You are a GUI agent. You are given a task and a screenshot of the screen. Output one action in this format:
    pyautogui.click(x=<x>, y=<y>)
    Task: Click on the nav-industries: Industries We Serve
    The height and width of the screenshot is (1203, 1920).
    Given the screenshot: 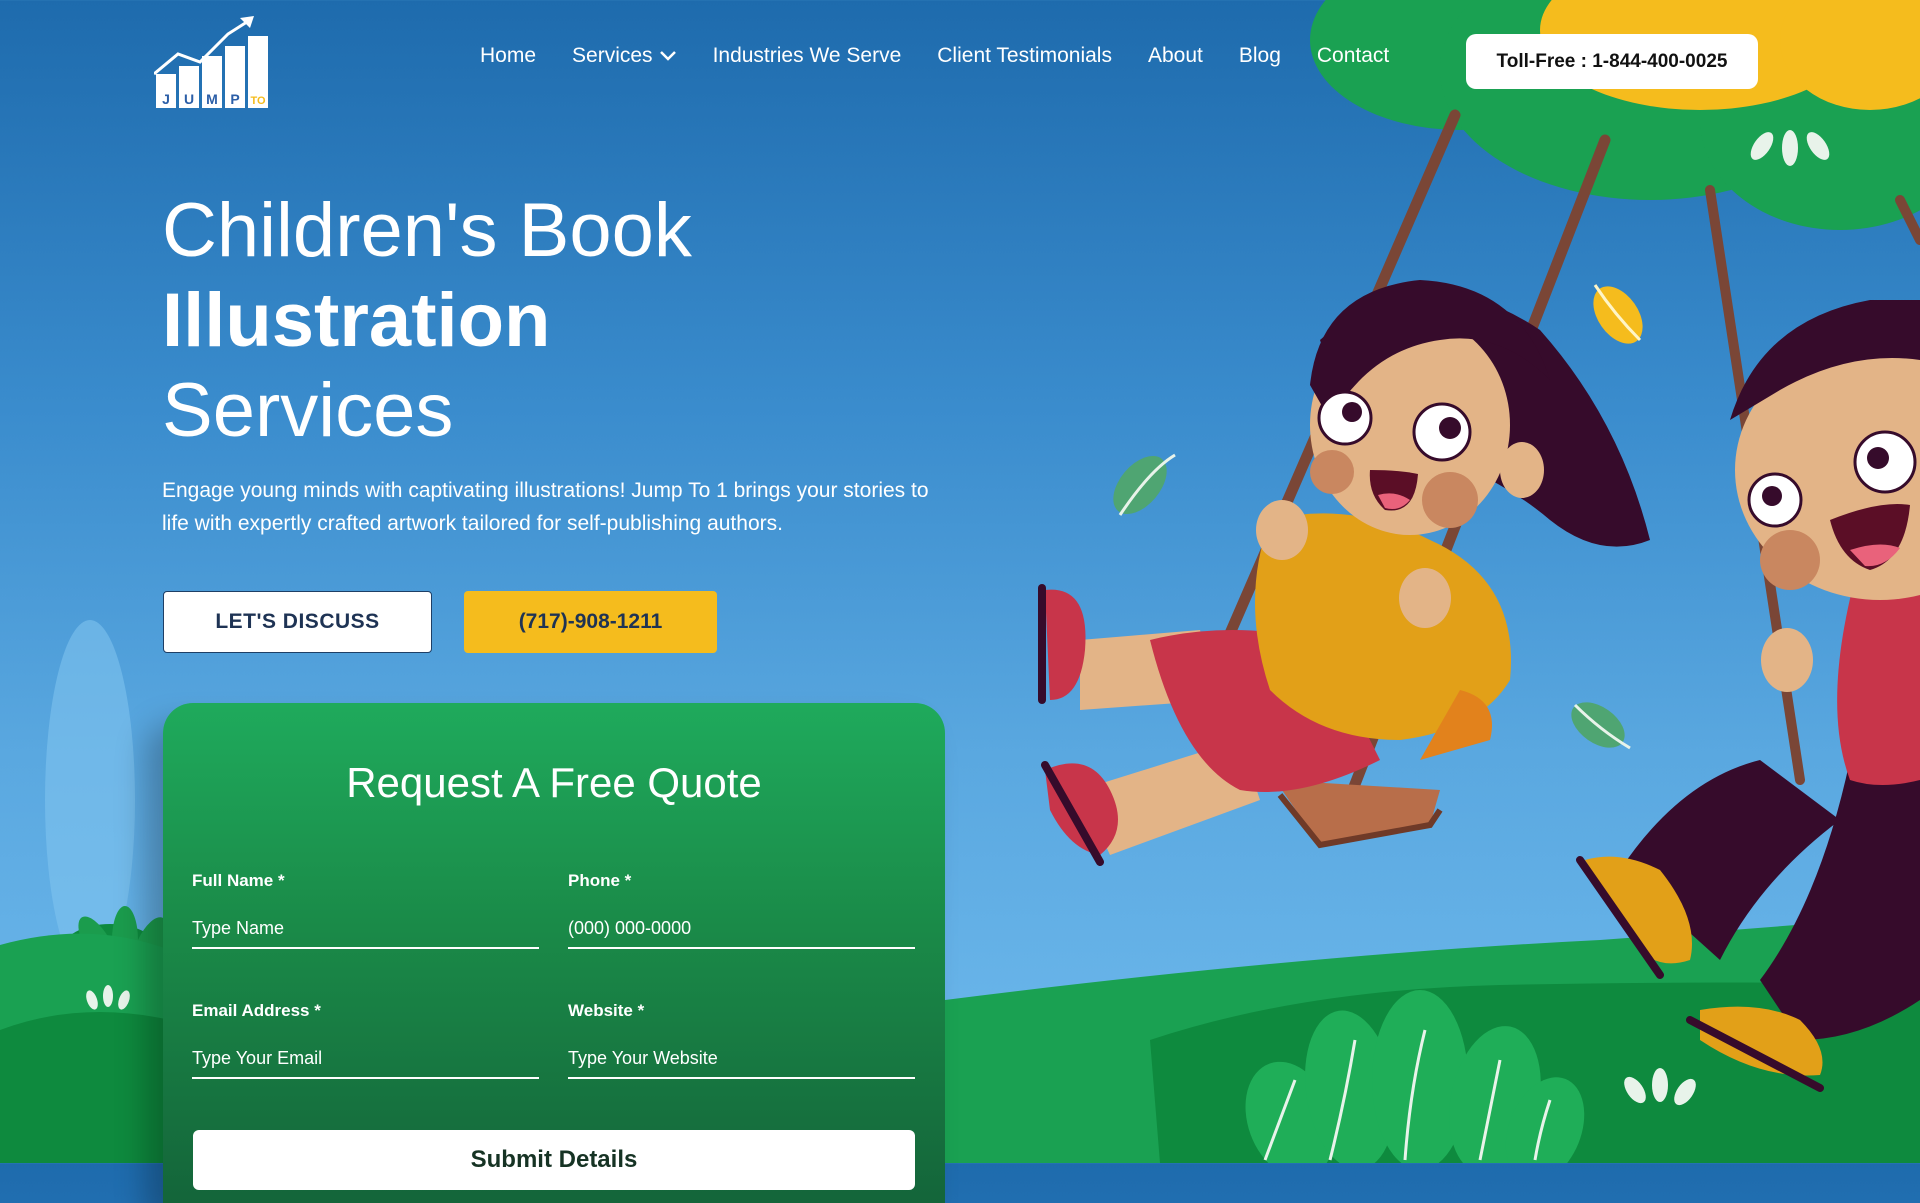 What is the action you would take?
    pyautogui.click(x=807, y=56)
    